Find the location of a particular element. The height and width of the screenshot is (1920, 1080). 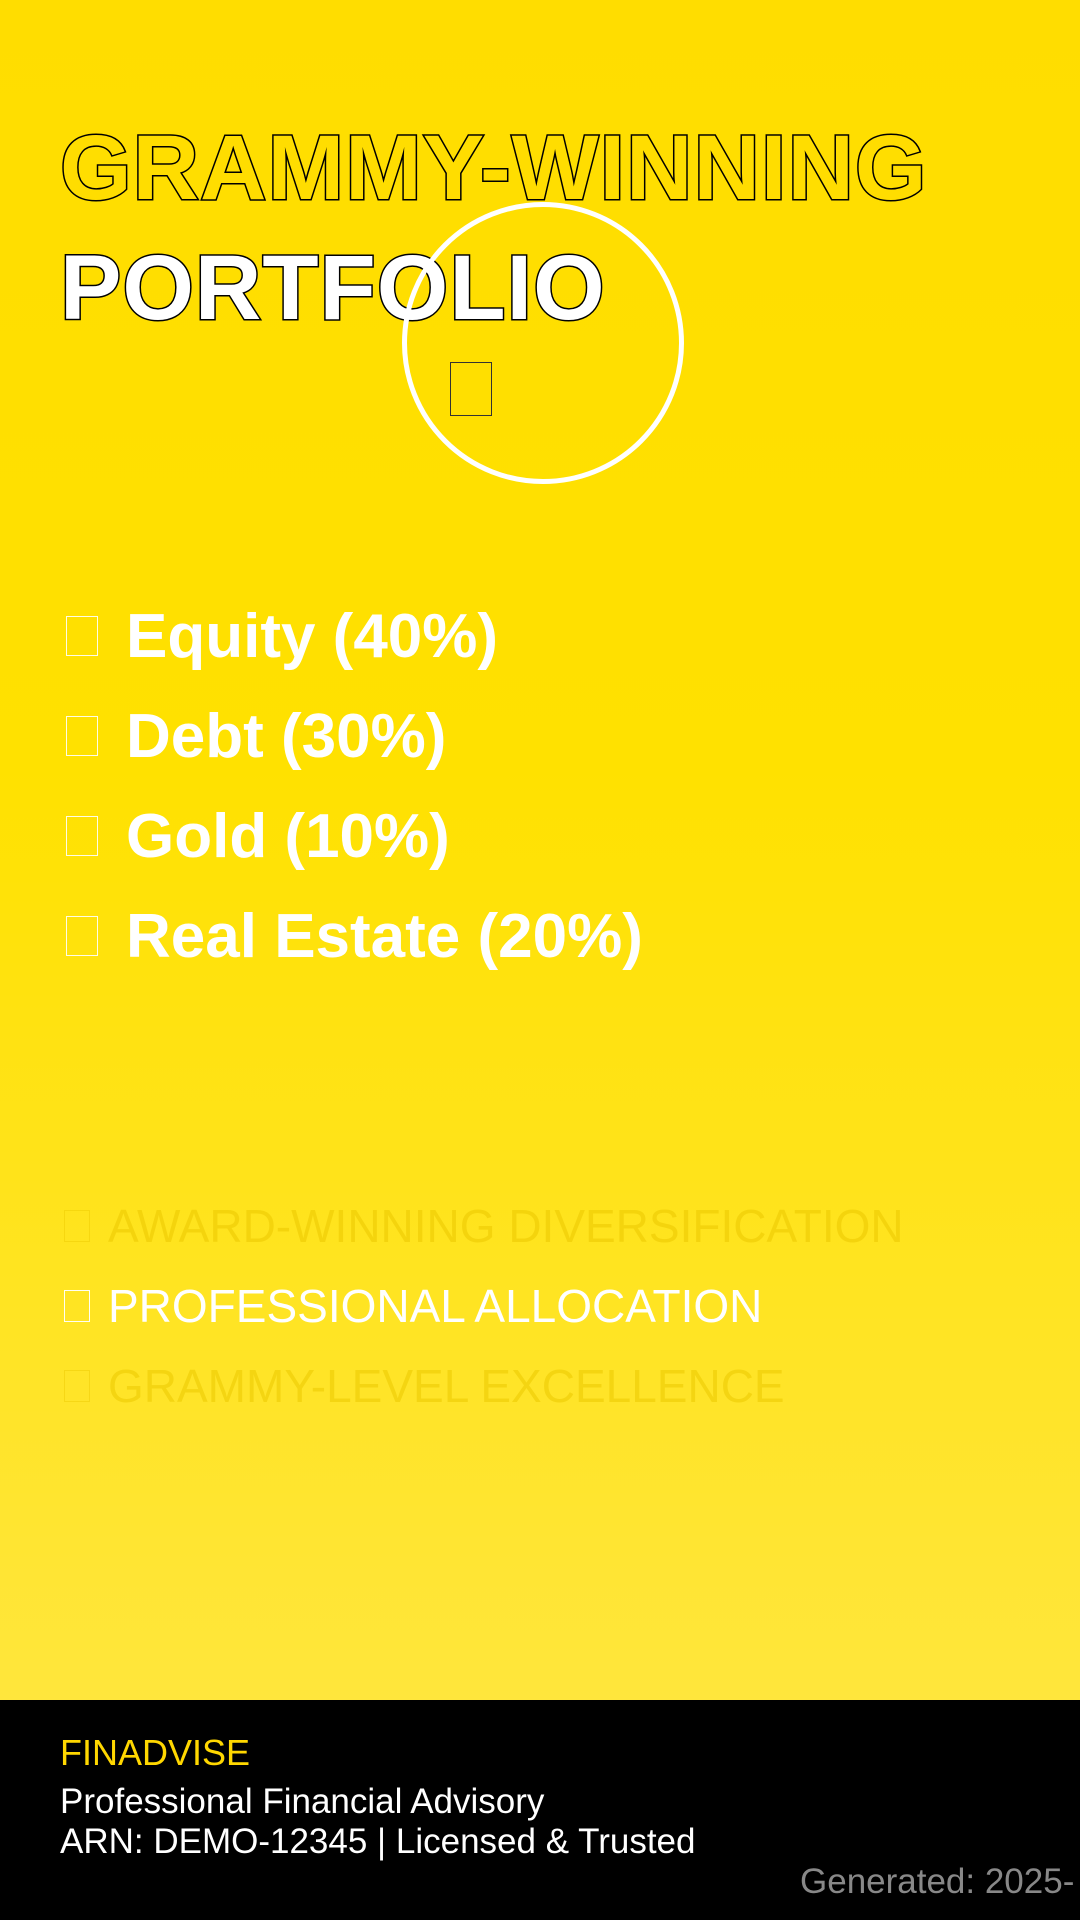

allocation-label: Debt (30%) is located at coordinates (286, 736).